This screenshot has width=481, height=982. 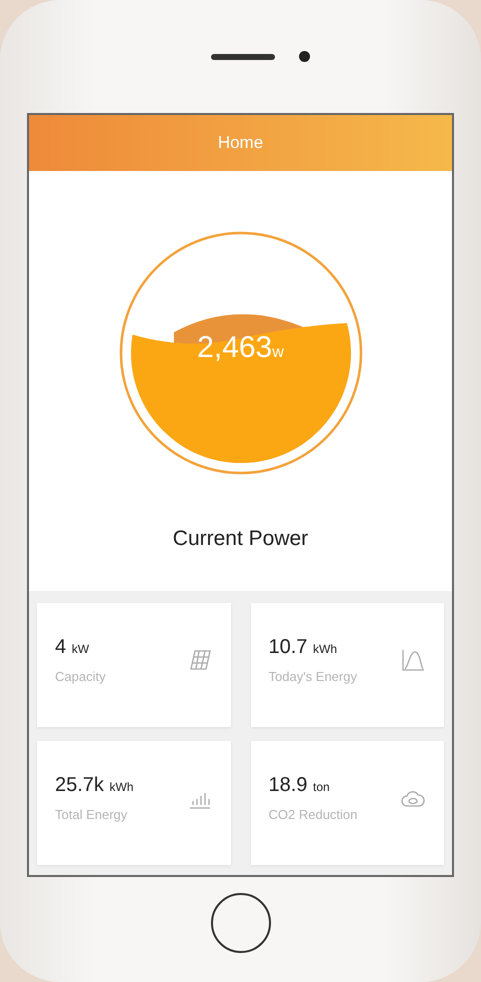 What do you see at coordinates (303, 647) in the screenshot?
I see `stat-value: 10.7 kWh` at bounding box center [303, 647].